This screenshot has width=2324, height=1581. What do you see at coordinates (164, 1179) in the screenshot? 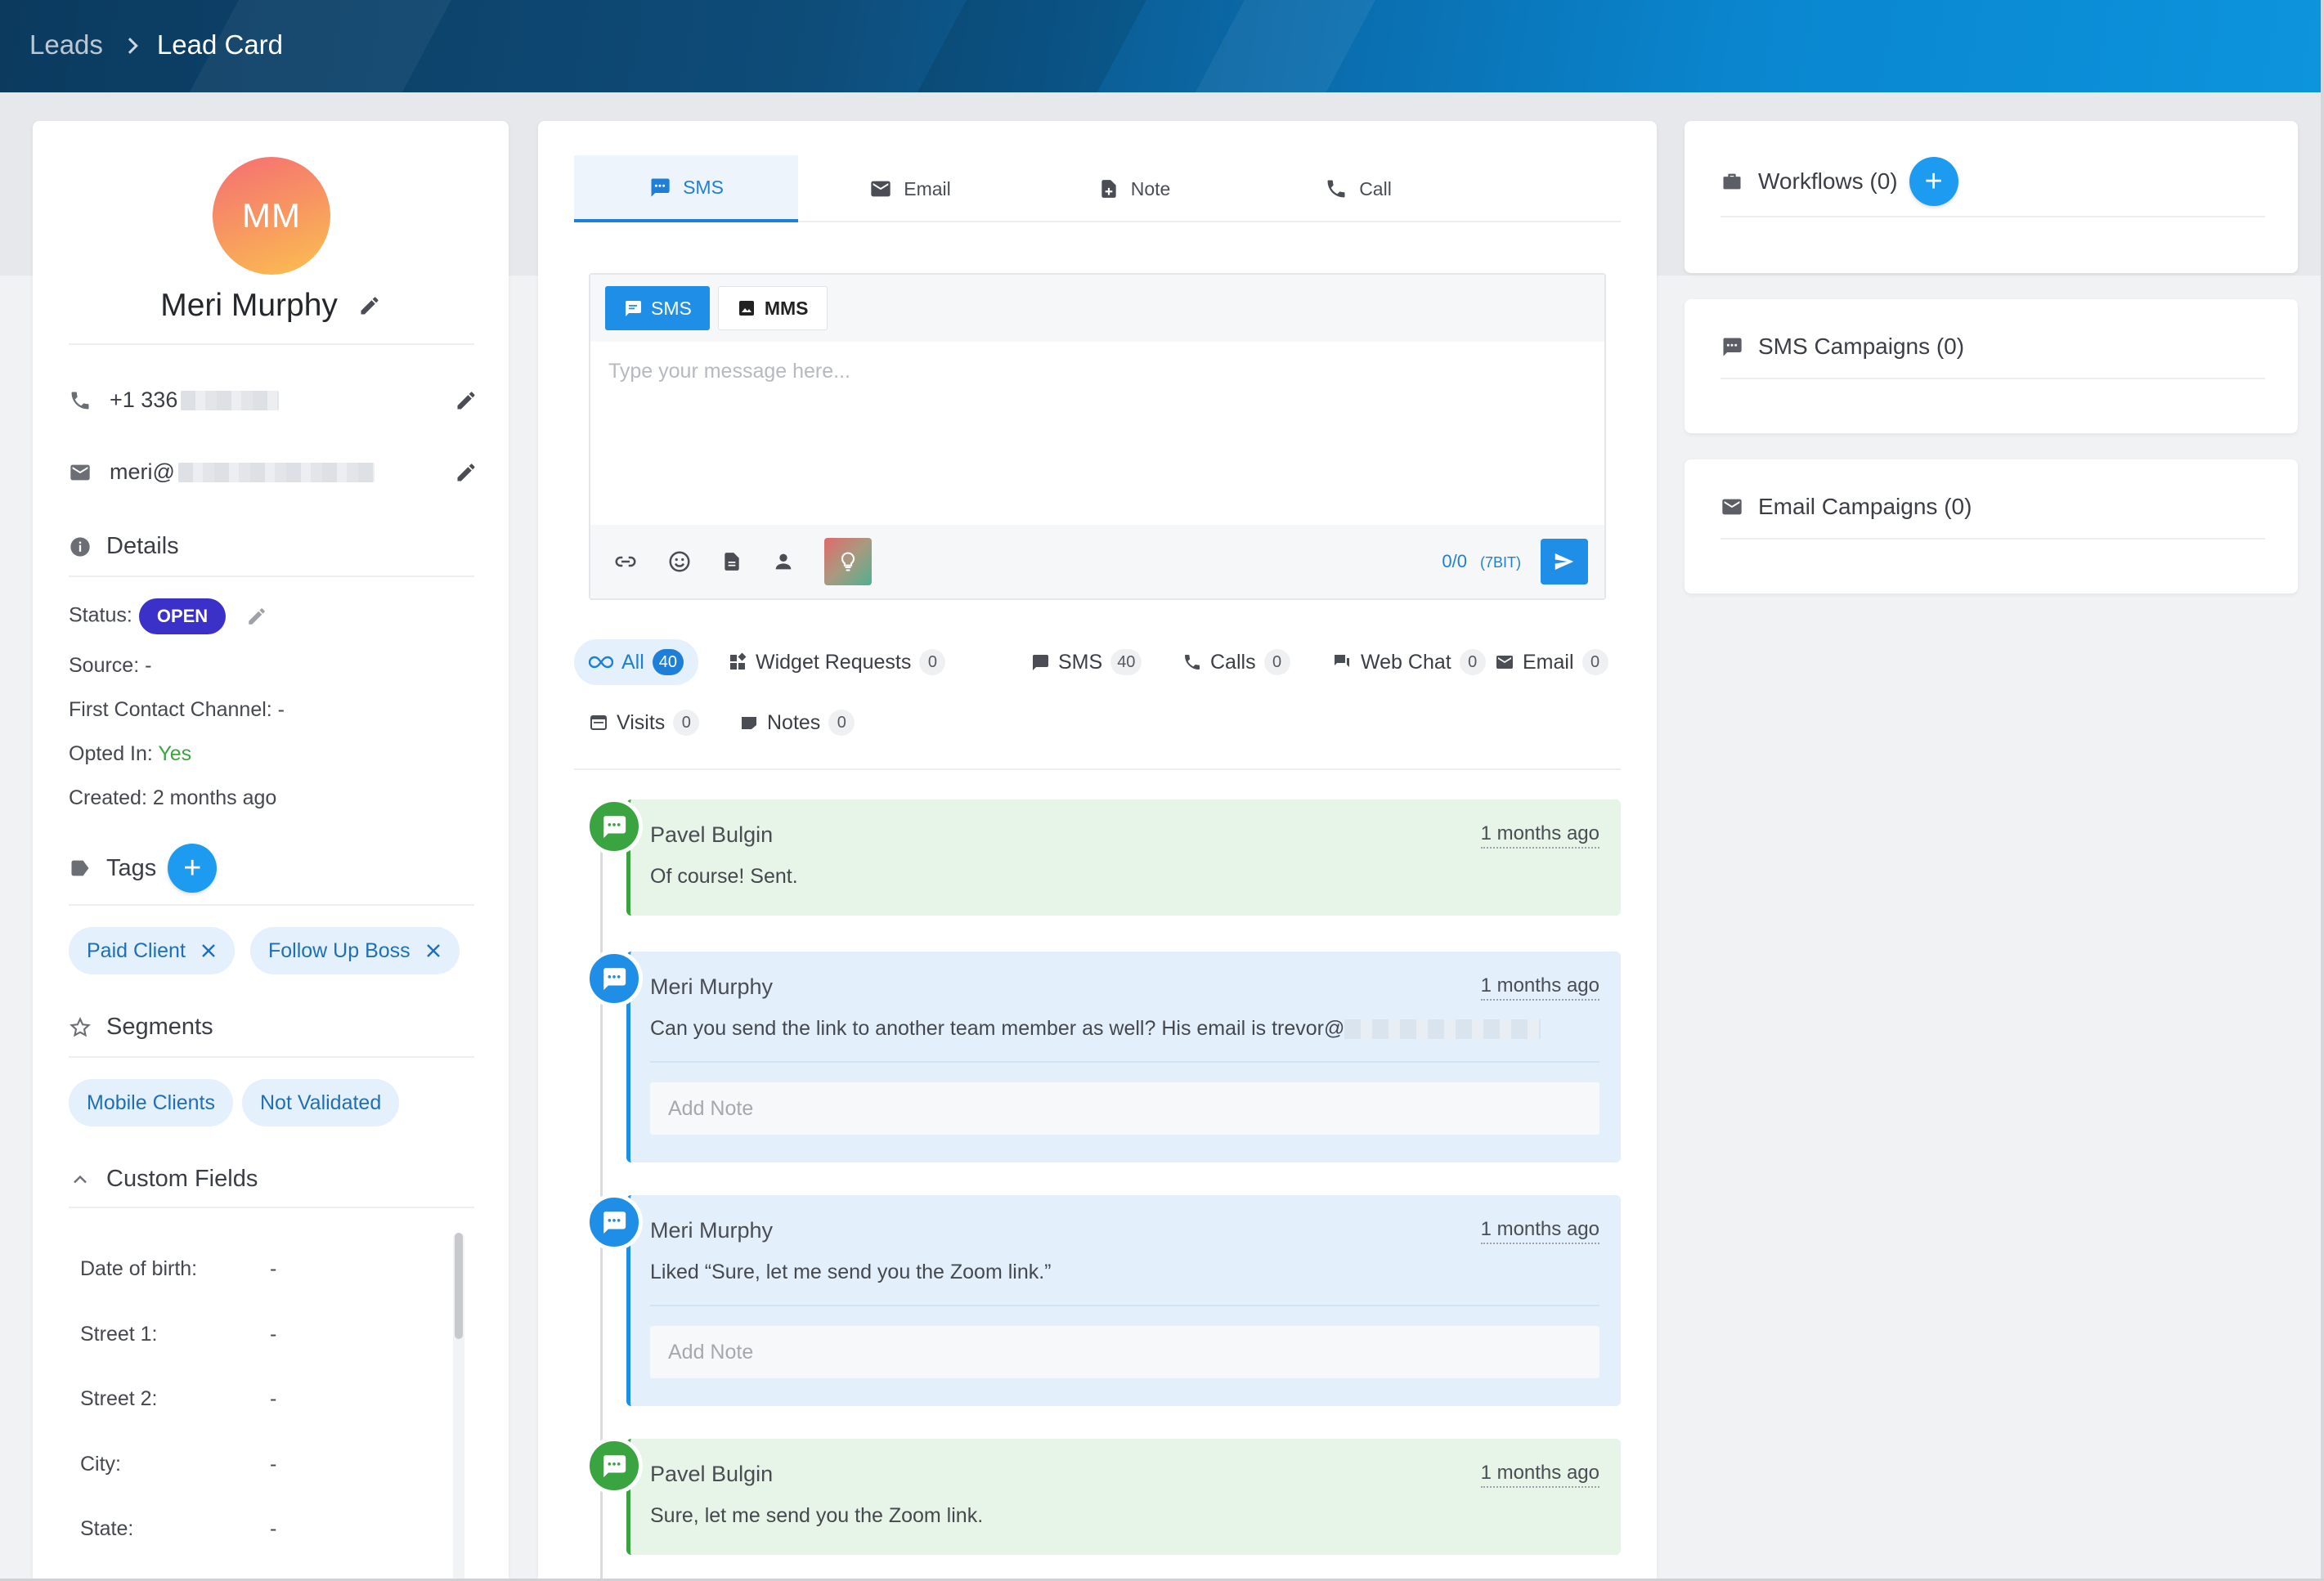
I see `custom-fields-toggle: Custom Fields` at bounding box center [164, 1179].